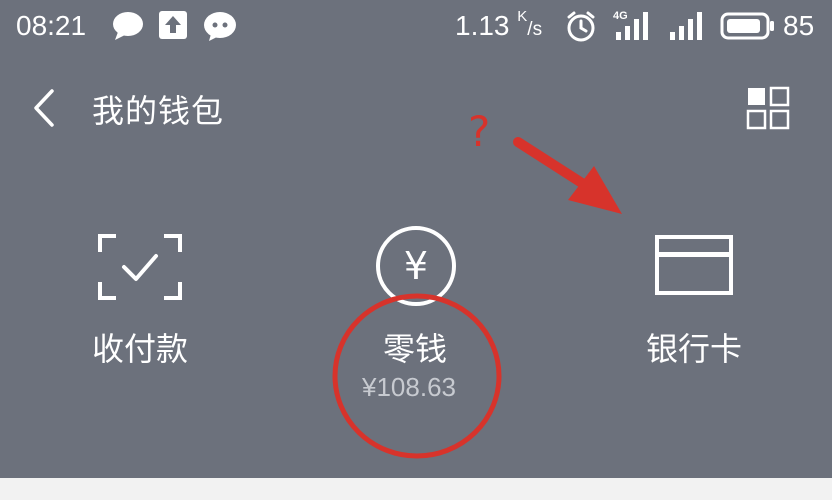 The image size is (832, 500). I want to click on more-menu-button, so click(768, 110).